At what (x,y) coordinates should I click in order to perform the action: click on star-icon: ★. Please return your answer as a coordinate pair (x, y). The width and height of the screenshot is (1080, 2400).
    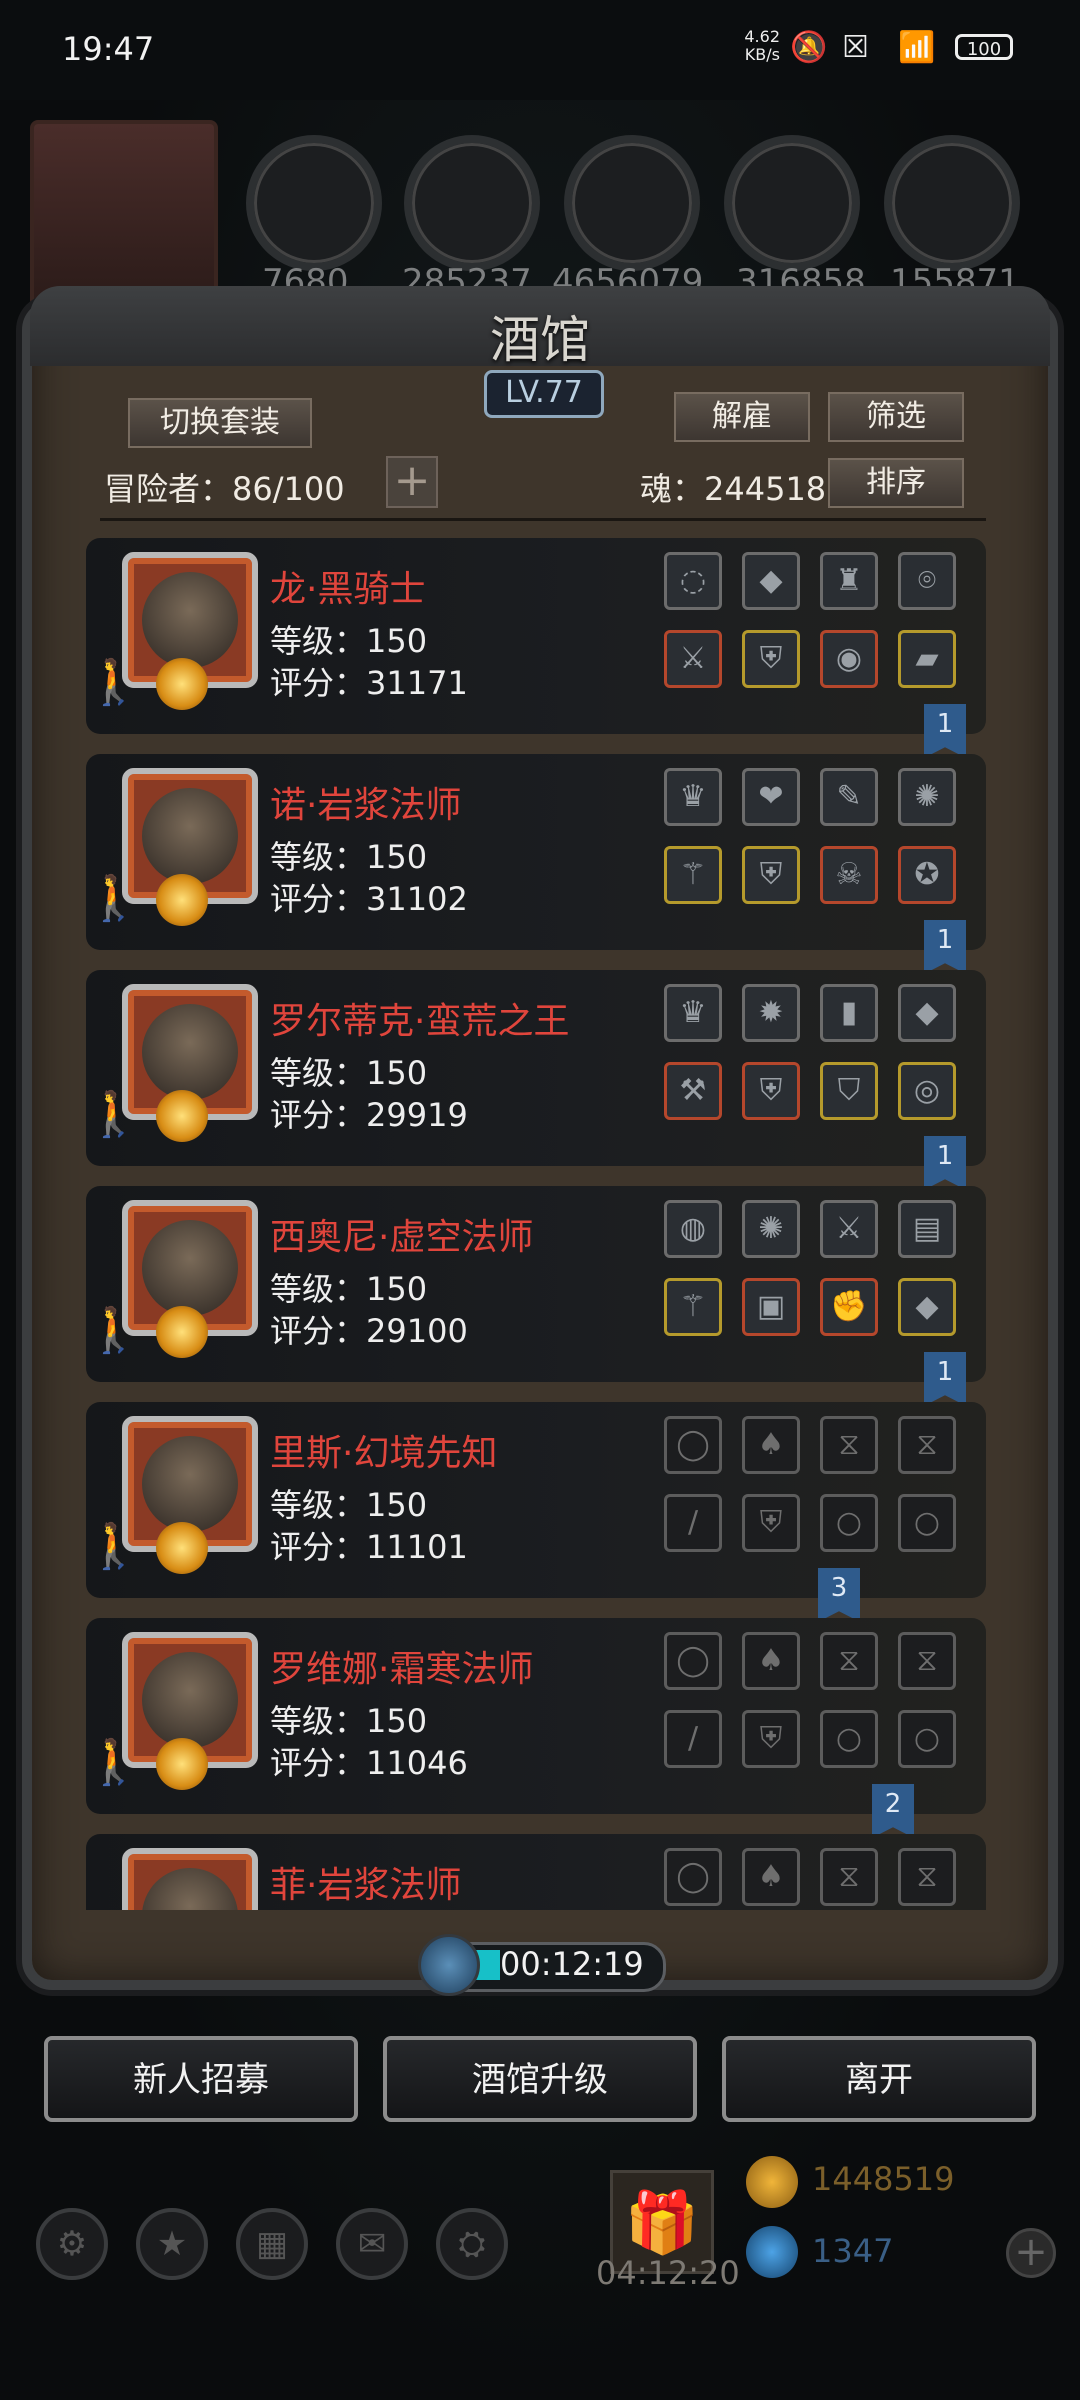
    Looking at the image, I should click on (172, 2244).